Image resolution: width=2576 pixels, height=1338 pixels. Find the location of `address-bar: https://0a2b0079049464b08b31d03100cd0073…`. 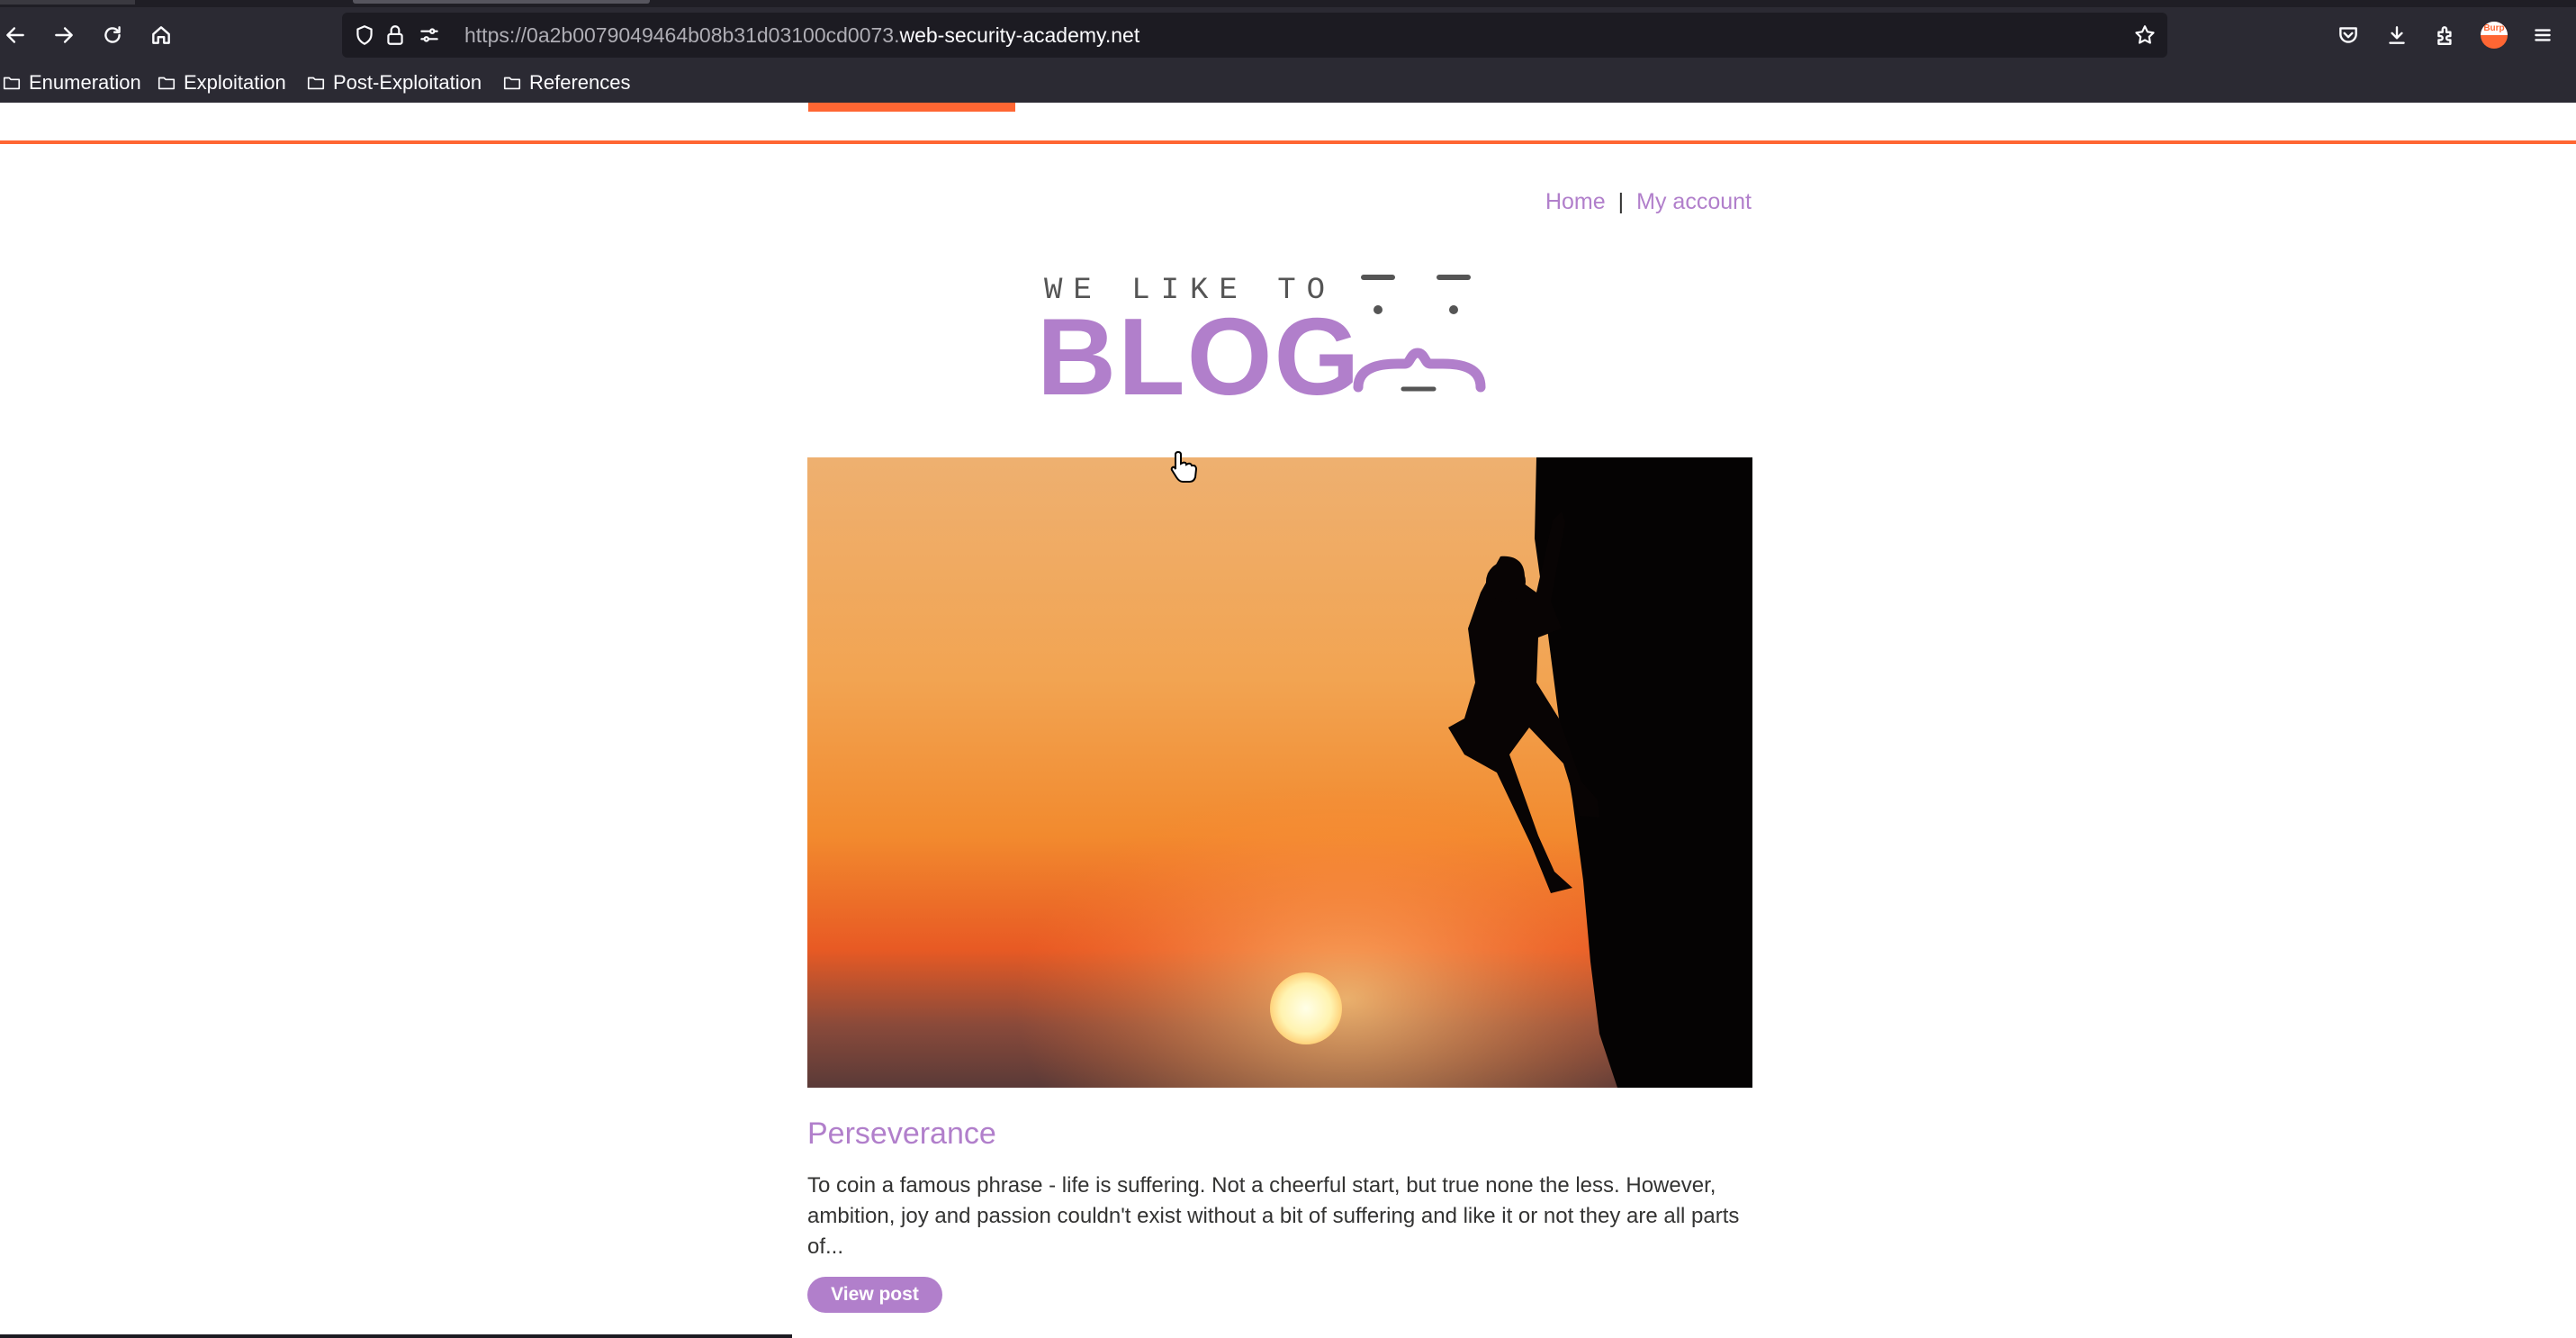

address-bar: https://0a2b0079049464b08b31d03100cd0073… is located at coordinates (1254, 35).